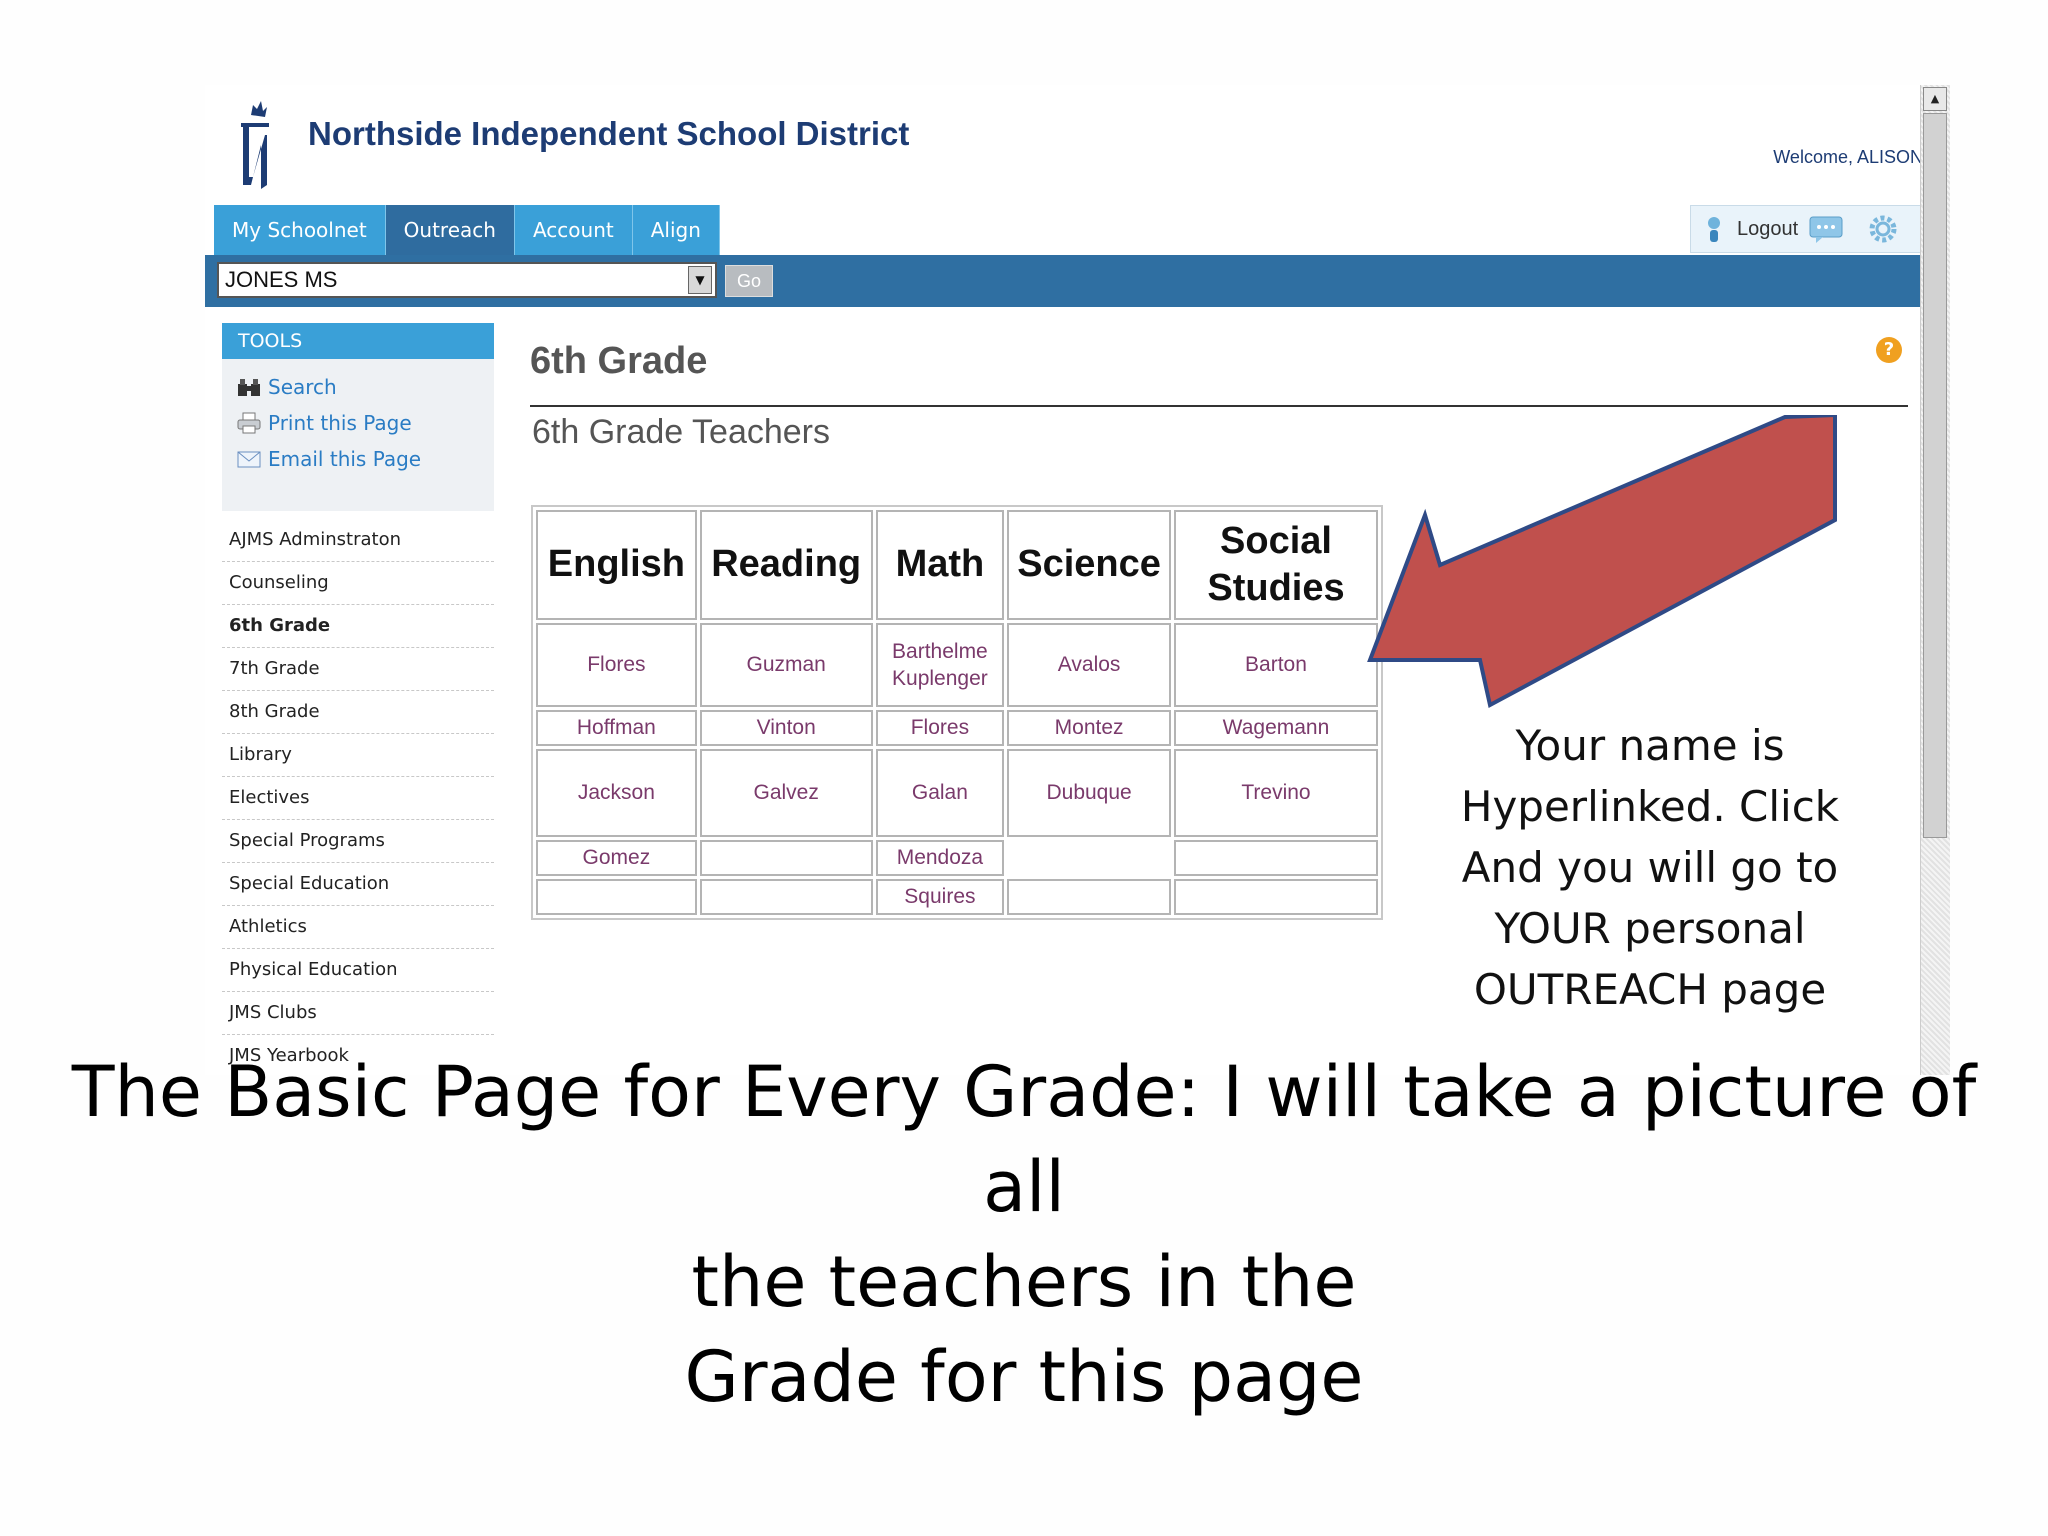 The width and height of the screenshot is (2048, 1536). I want to click on school-bar: JONES MS ▼ Go, so click(1066, 281).